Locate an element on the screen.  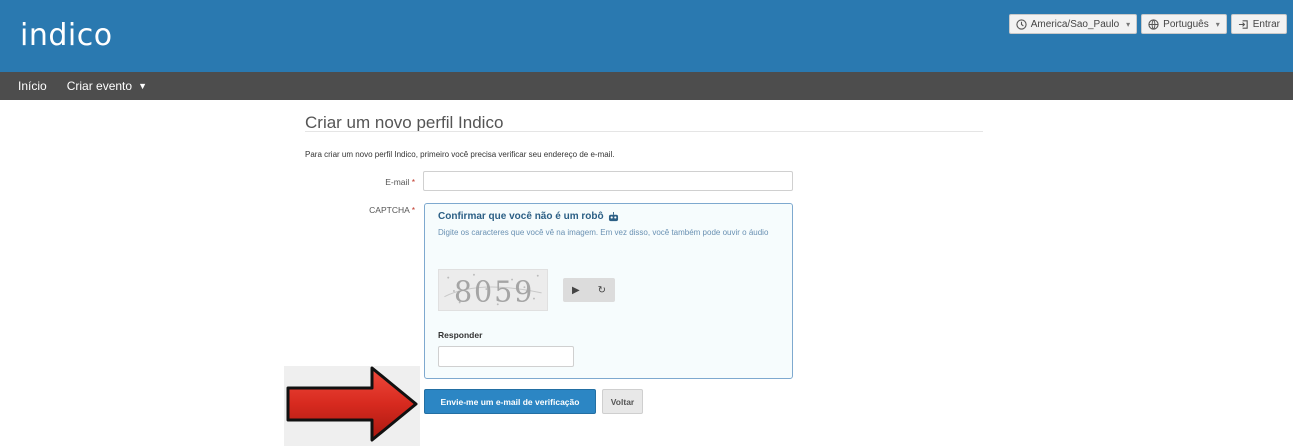
send-verification-button: Envie-me um e-mail de verificação is located at coordinates (510, 401).